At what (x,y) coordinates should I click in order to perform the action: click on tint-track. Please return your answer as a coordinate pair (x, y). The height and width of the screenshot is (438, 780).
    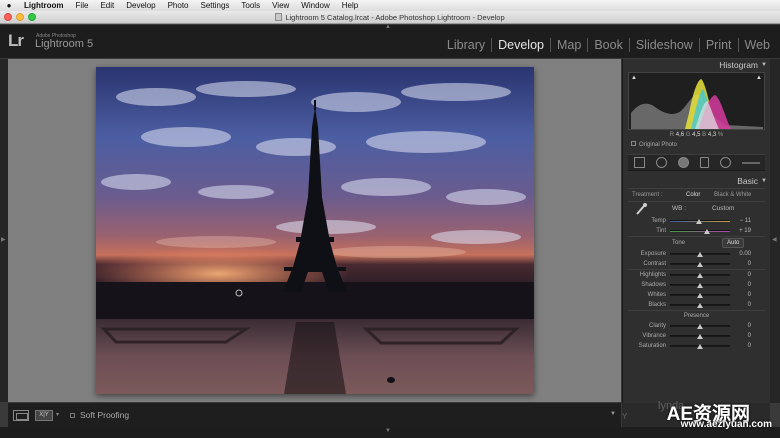
    Looking at the image, I should click on (700, 231).